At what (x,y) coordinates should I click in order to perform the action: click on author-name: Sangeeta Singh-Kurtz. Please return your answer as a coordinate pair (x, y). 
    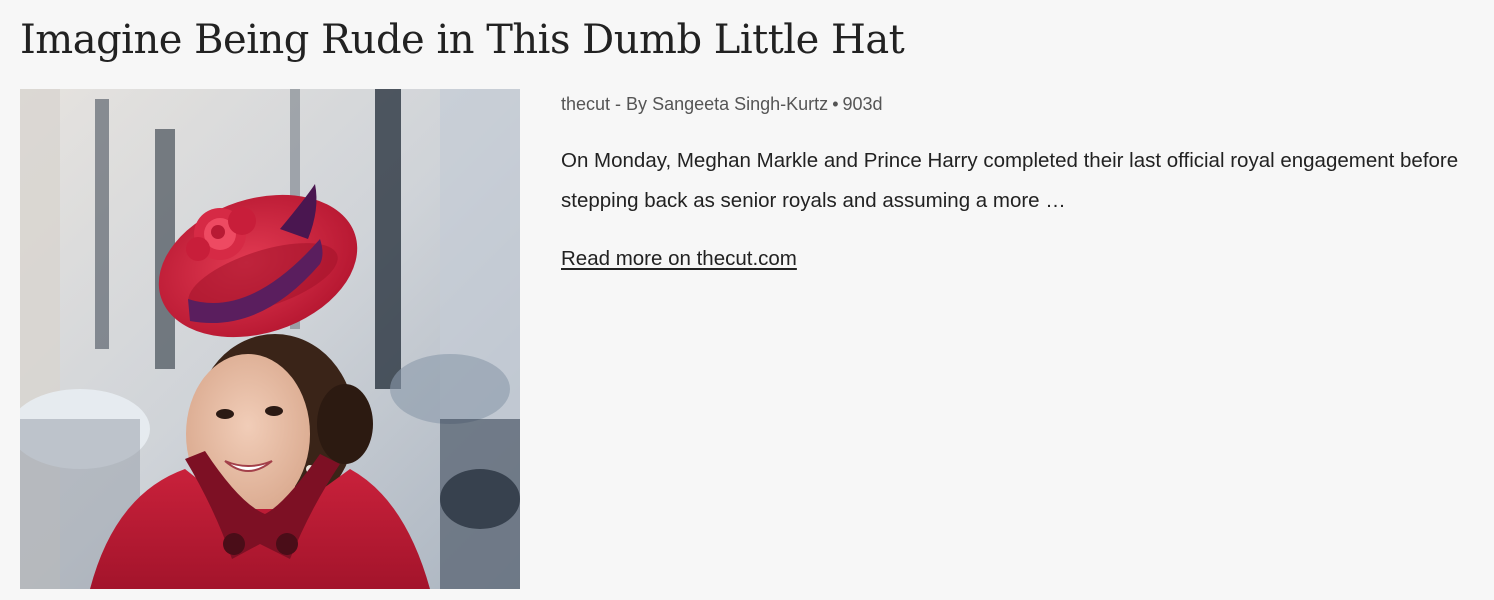
    Looking at the image, I should click on (740, 104).